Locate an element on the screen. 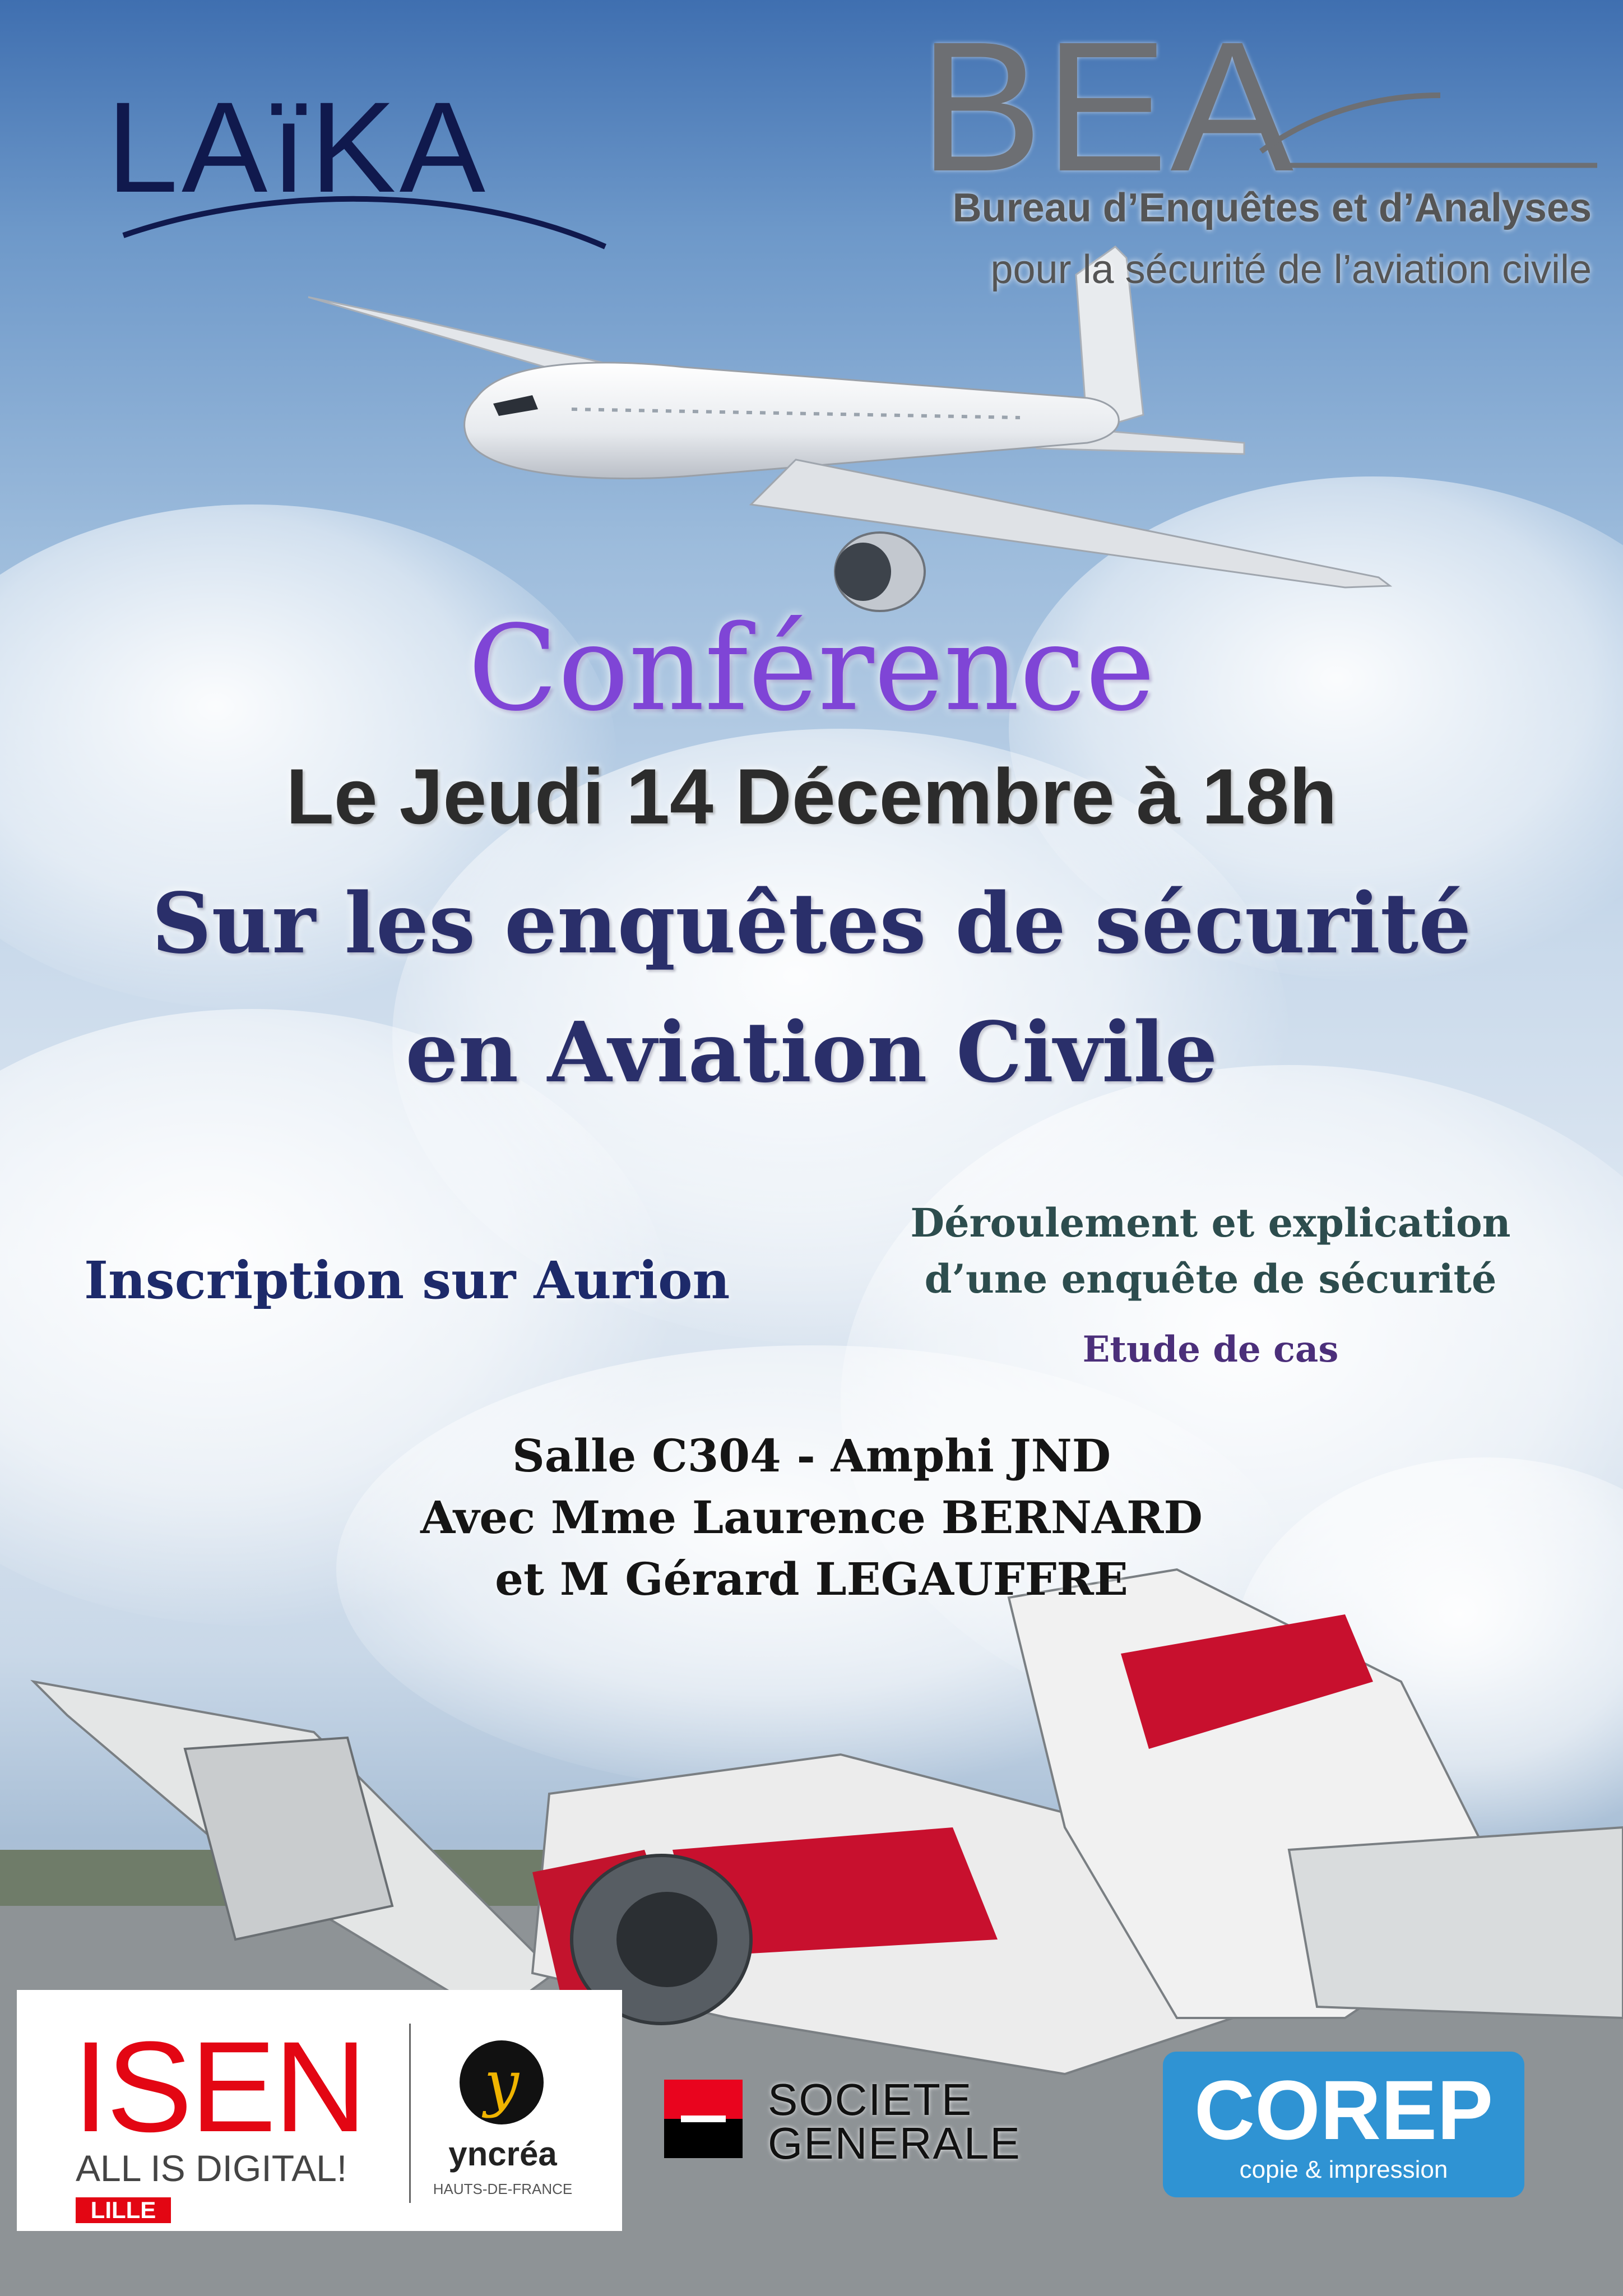 The image size is (1623, 2296). yncrea-y-icon: y is located at coordinates (502, 2082).